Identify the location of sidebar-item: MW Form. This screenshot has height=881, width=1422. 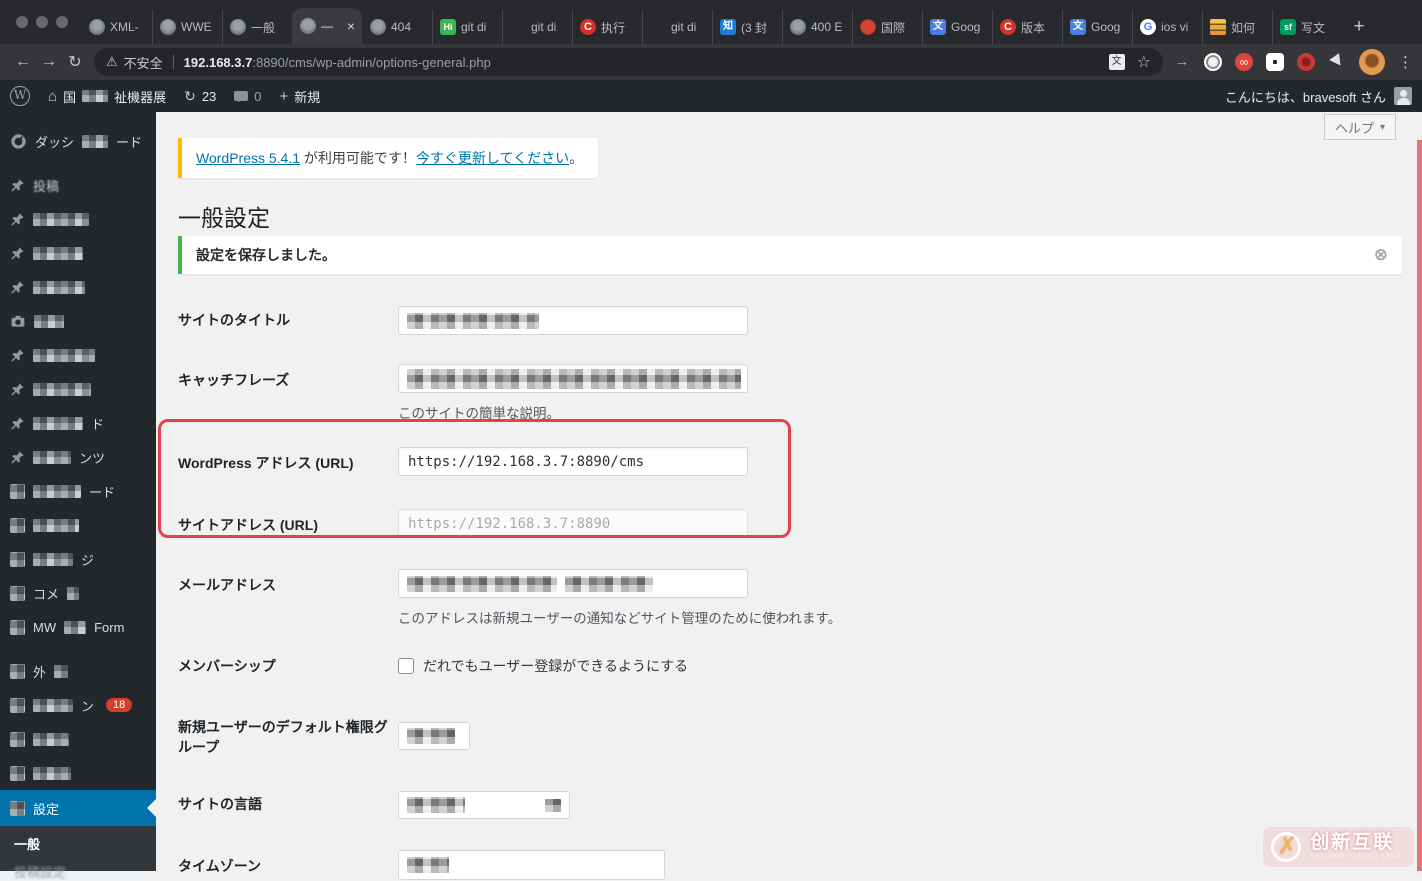
(78, 627).